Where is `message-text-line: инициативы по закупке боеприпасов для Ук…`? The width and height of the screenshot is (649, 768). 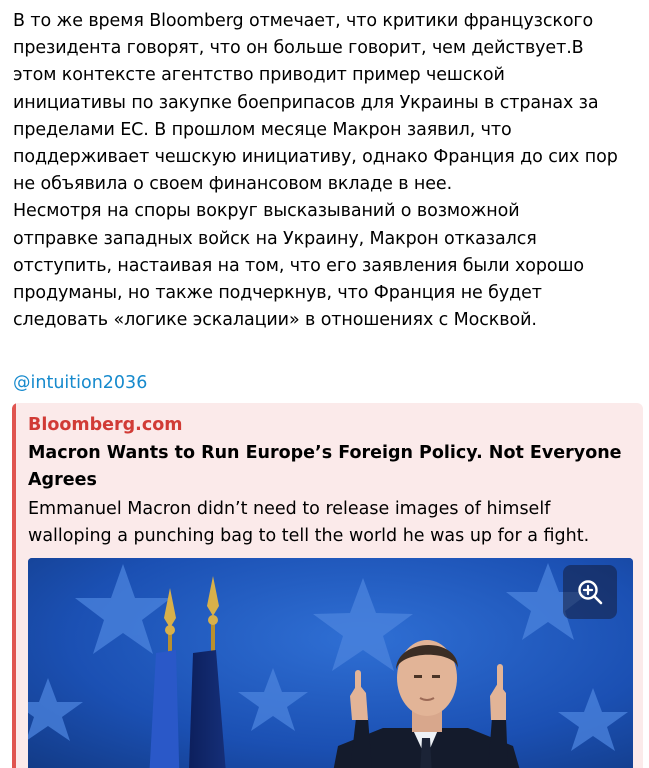
message-text-line: инициативы по закупке боеприпасов для Ук… is located at coordinates (306, 102).